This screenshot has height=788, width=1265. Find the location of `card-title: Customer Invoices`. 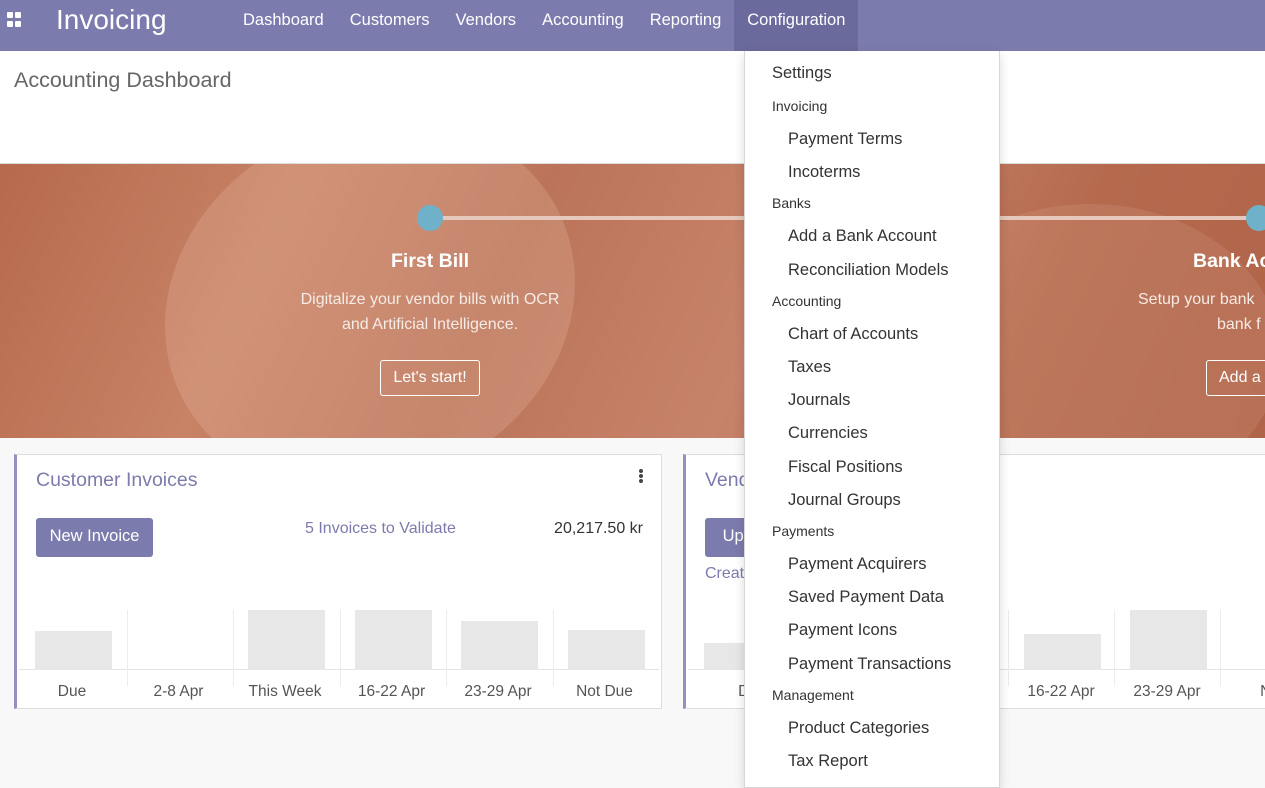

card-title: Customer Invoices is located at coordinates (116, 480).